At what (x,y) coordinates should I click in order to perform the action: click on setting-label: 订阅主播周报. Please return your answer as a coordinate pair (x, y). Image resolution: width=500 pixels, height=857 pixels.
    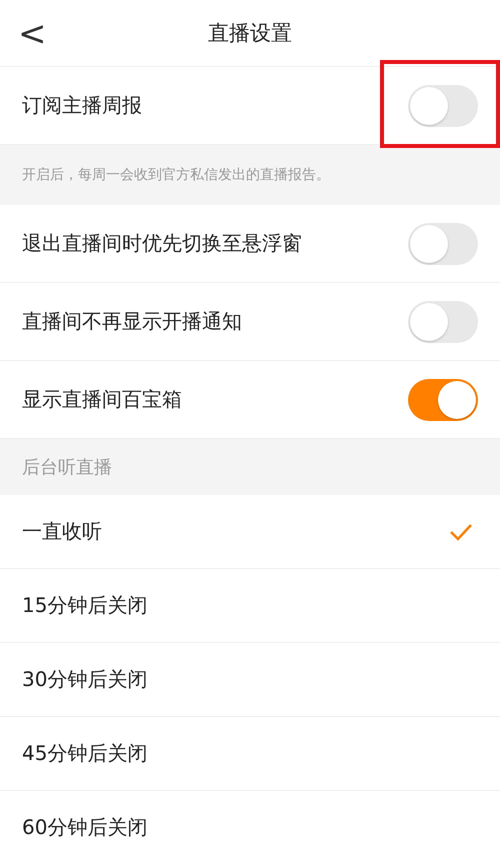
    Looking at the image, I should click on (82, 105).